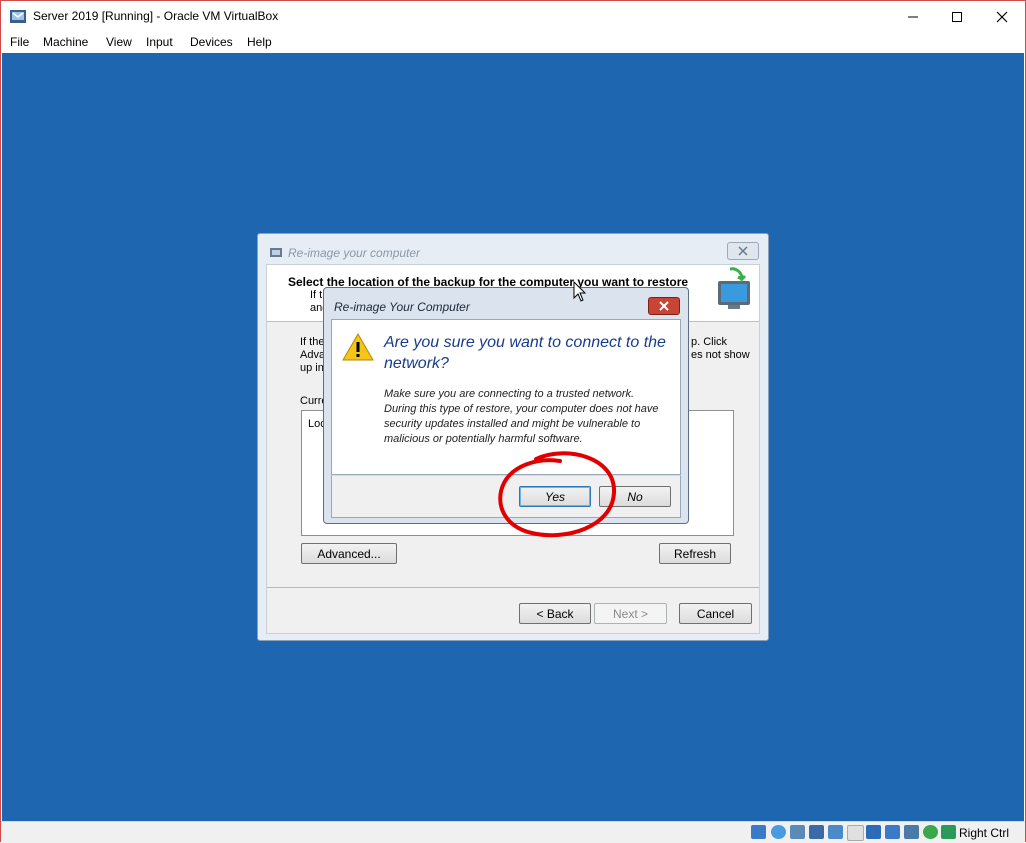 The width and height of the screenshot is (1026, 843). I want to click on menu-file: File, so click(19, 42).